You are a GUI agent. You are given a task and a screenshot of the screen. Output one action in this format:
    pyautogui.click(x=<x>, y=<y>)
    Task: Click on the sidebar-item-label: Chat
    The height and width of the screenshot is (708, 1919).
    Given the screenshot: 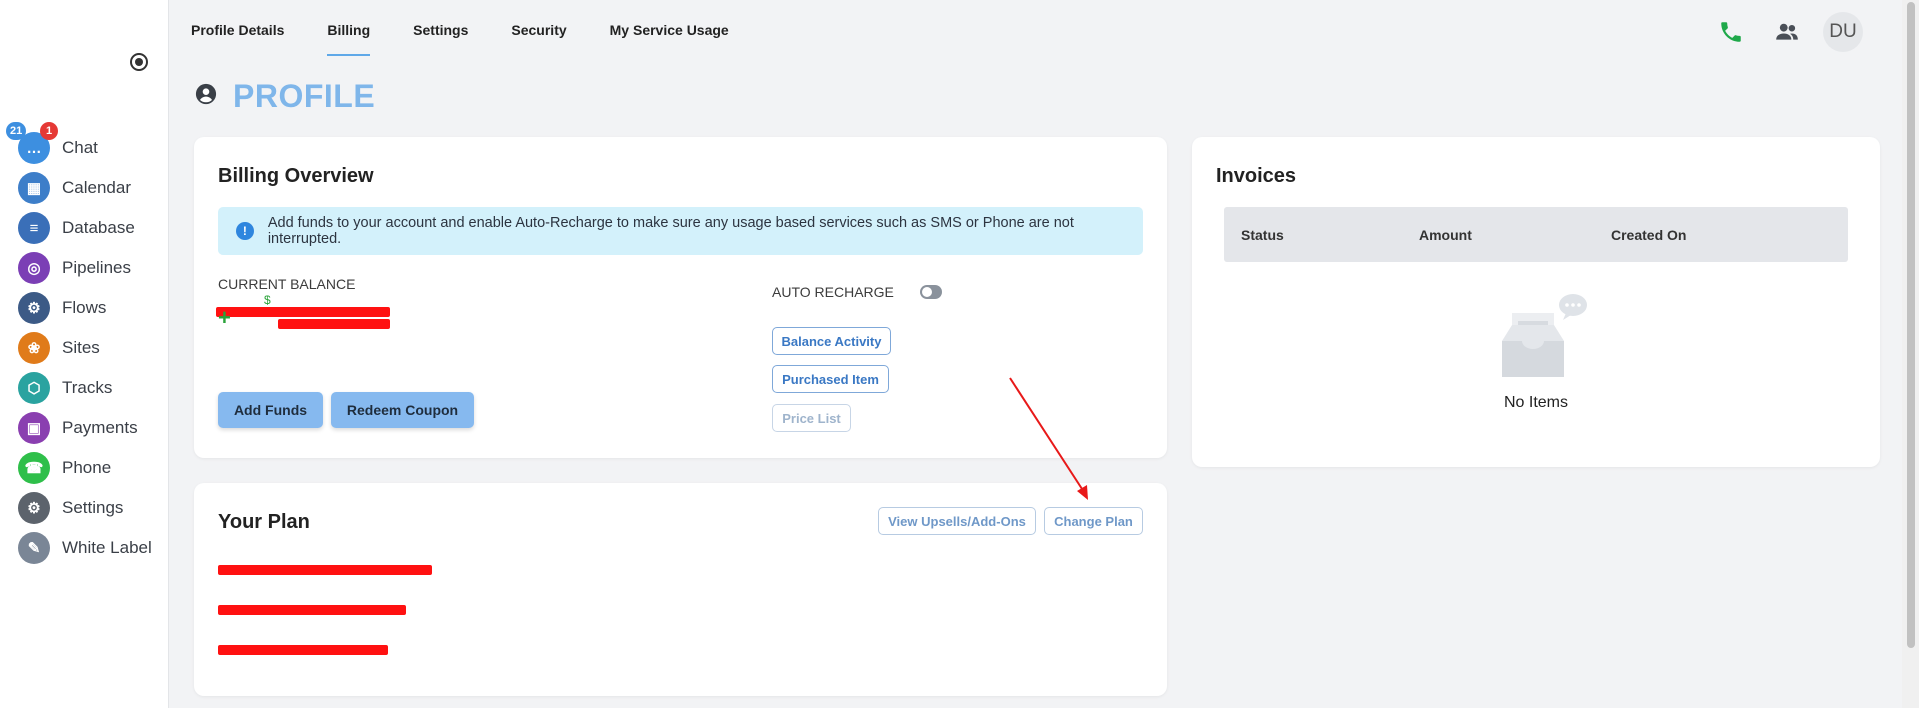 What is the action you would take?
    pyautogui.click(x=80, y=147)
    